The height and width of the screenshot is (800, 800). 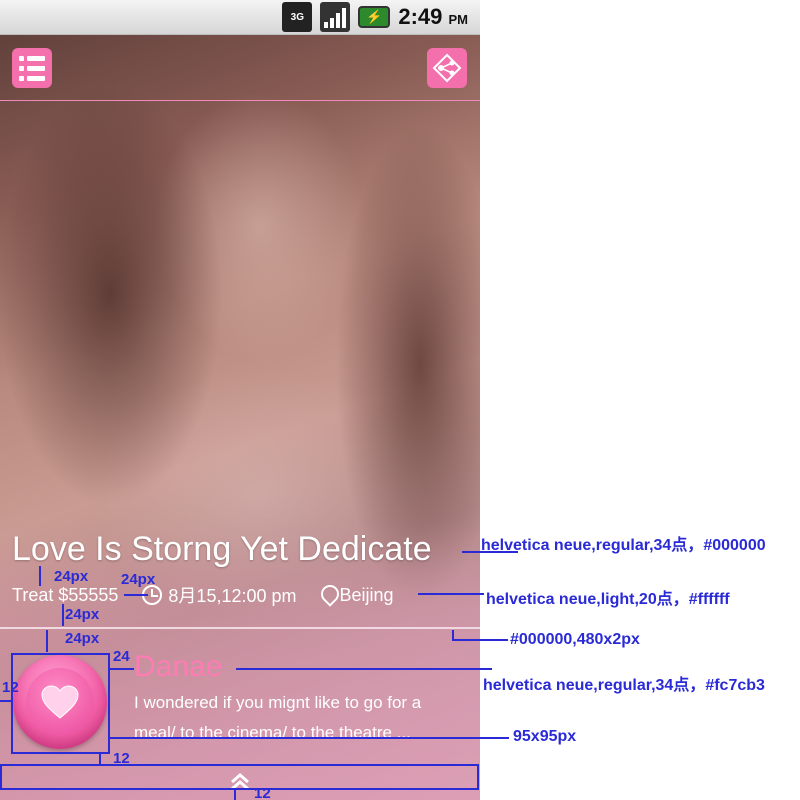 What do you see at coordinates (178, 666) in the screenshot?
I see `sender-name: Danae` at bounding box center [178, 666].